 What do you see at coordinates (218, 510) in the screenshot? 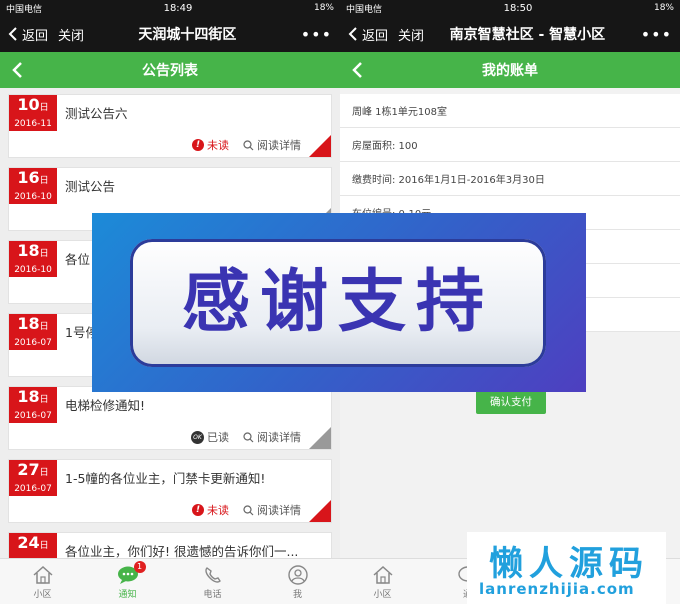
I see `read-status-label: 未读` at bounding box center [218, 510].